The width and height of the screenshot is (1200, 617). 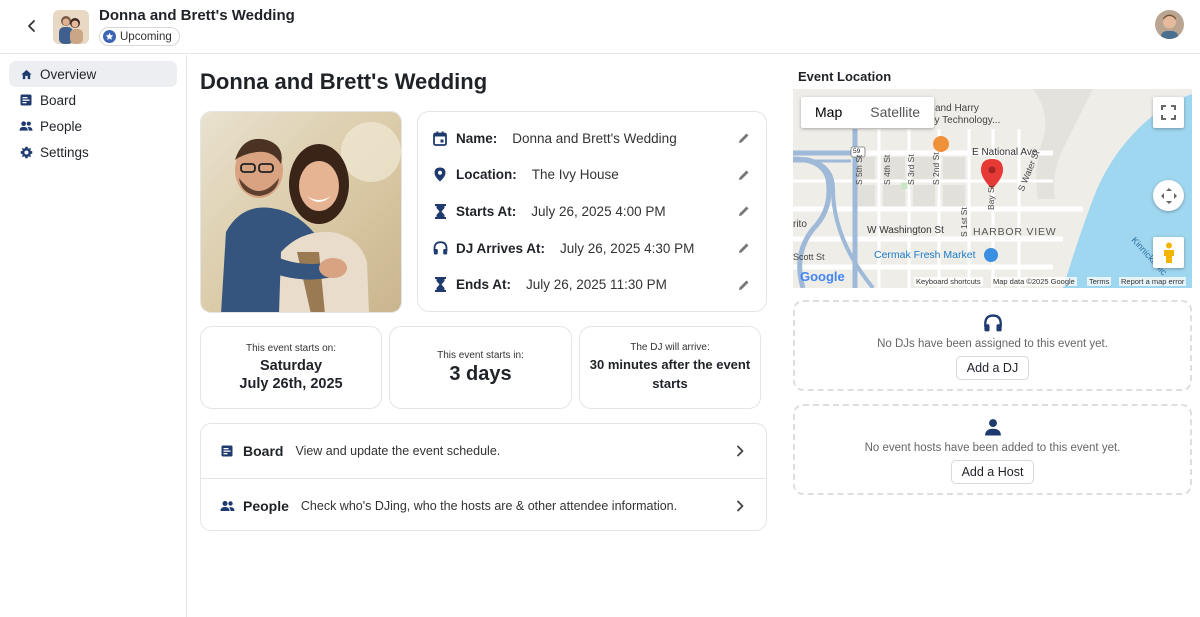 I want to click on detail-label: Name:, so click(x=477, y=138).